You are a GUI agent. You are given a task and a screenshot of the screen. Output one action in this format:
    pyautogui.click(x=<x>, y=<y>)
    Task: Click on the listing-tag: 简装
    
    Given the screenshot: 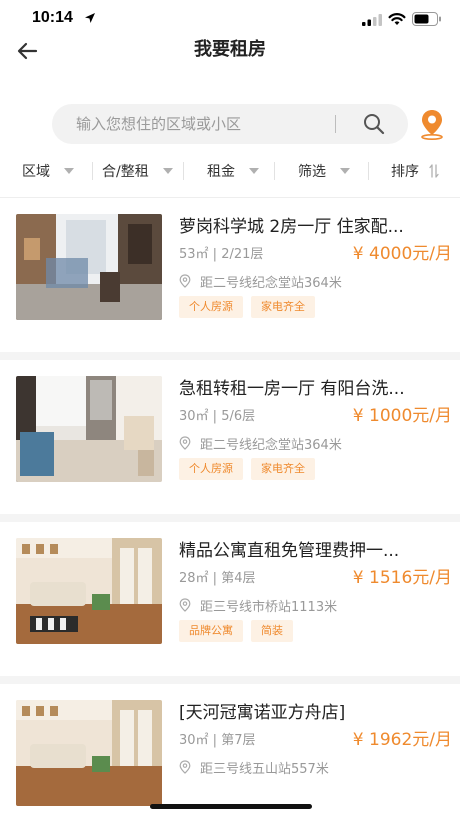 What is the action you would take?
    pyautogui.click(x=272, y=631)
    